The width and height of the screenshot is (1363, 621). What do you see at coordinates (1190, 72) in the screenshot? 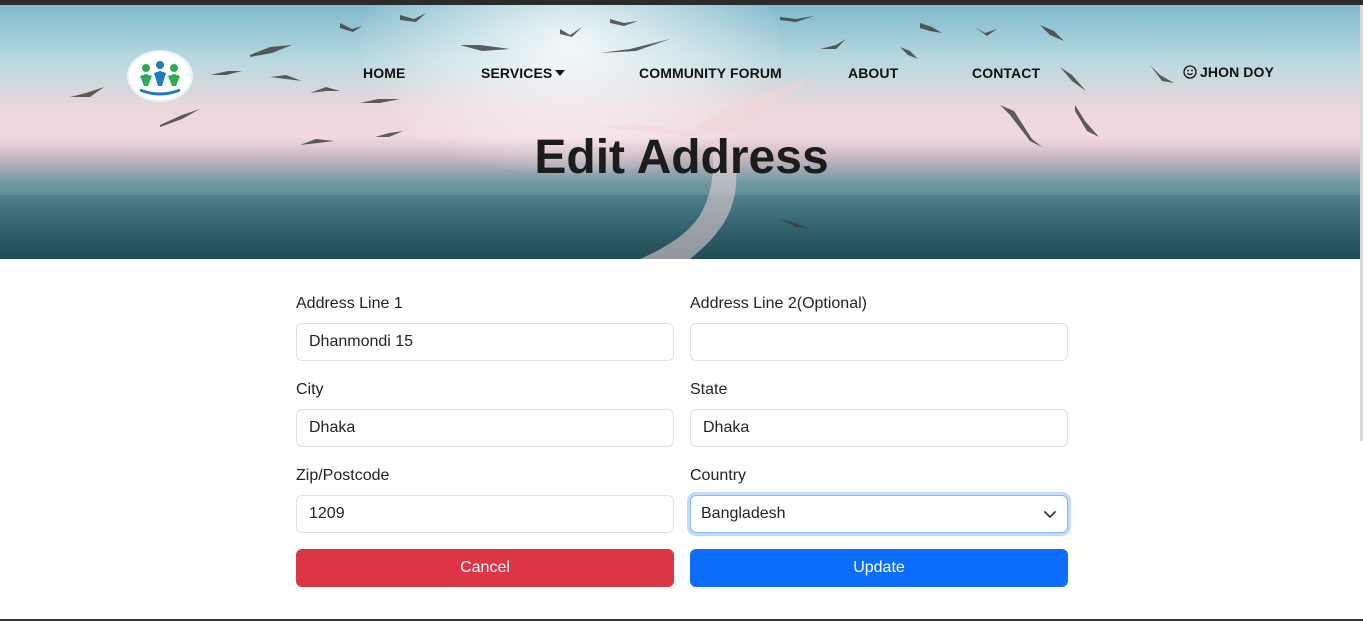
I see `smiley-icon` at bounding box center [1190, 72].